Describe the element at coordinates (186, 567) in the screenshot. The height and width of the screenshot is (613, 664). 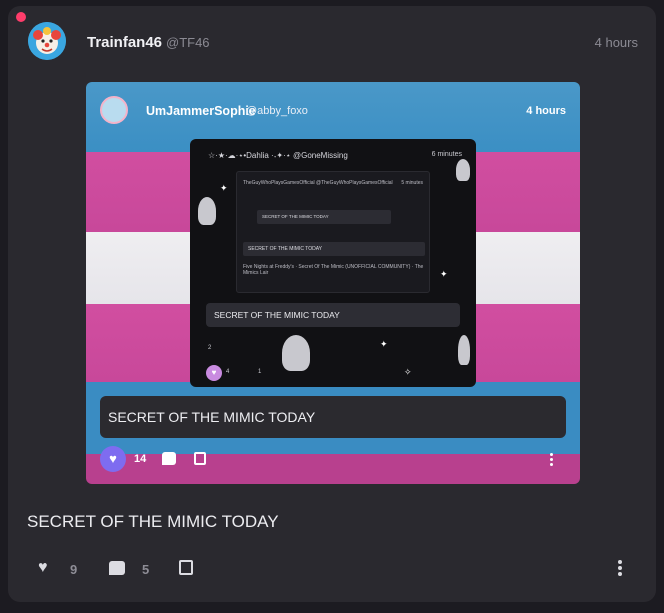
I see `share-icon` at that location.